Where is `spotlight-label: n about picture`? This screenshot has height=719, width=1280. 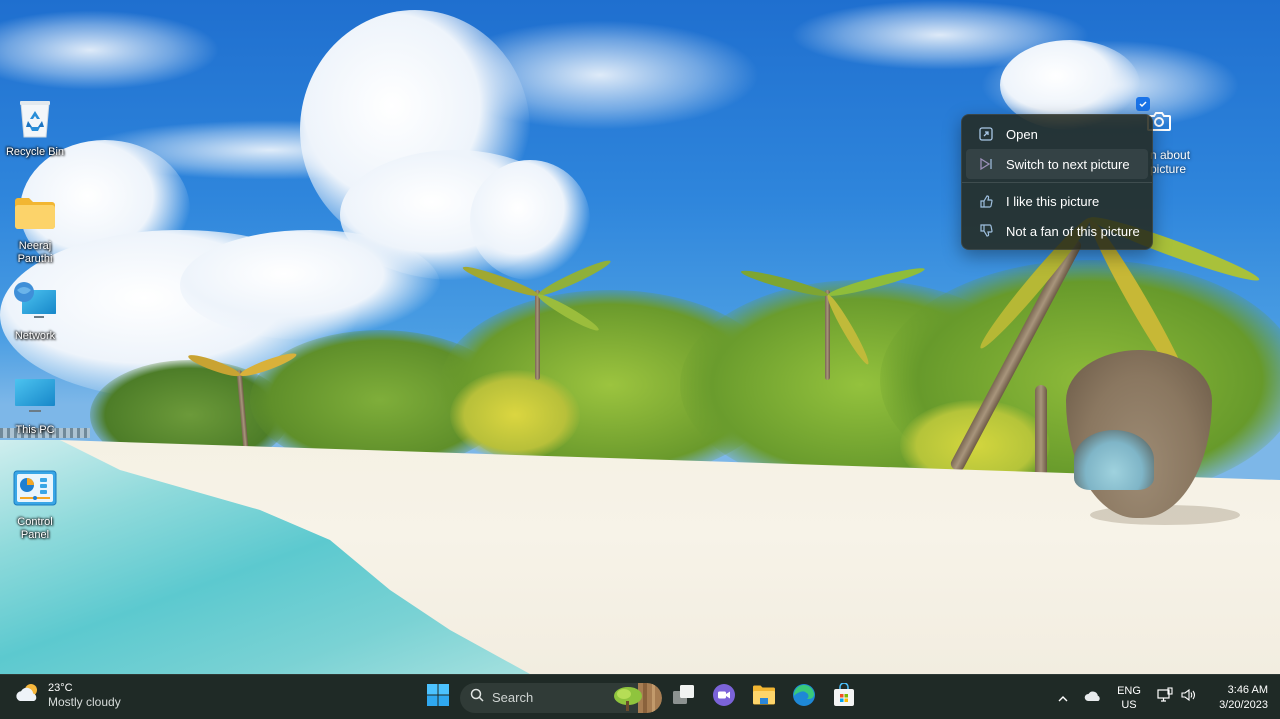
spotlight-label: n about picture is located at coordinates (1170, 162).